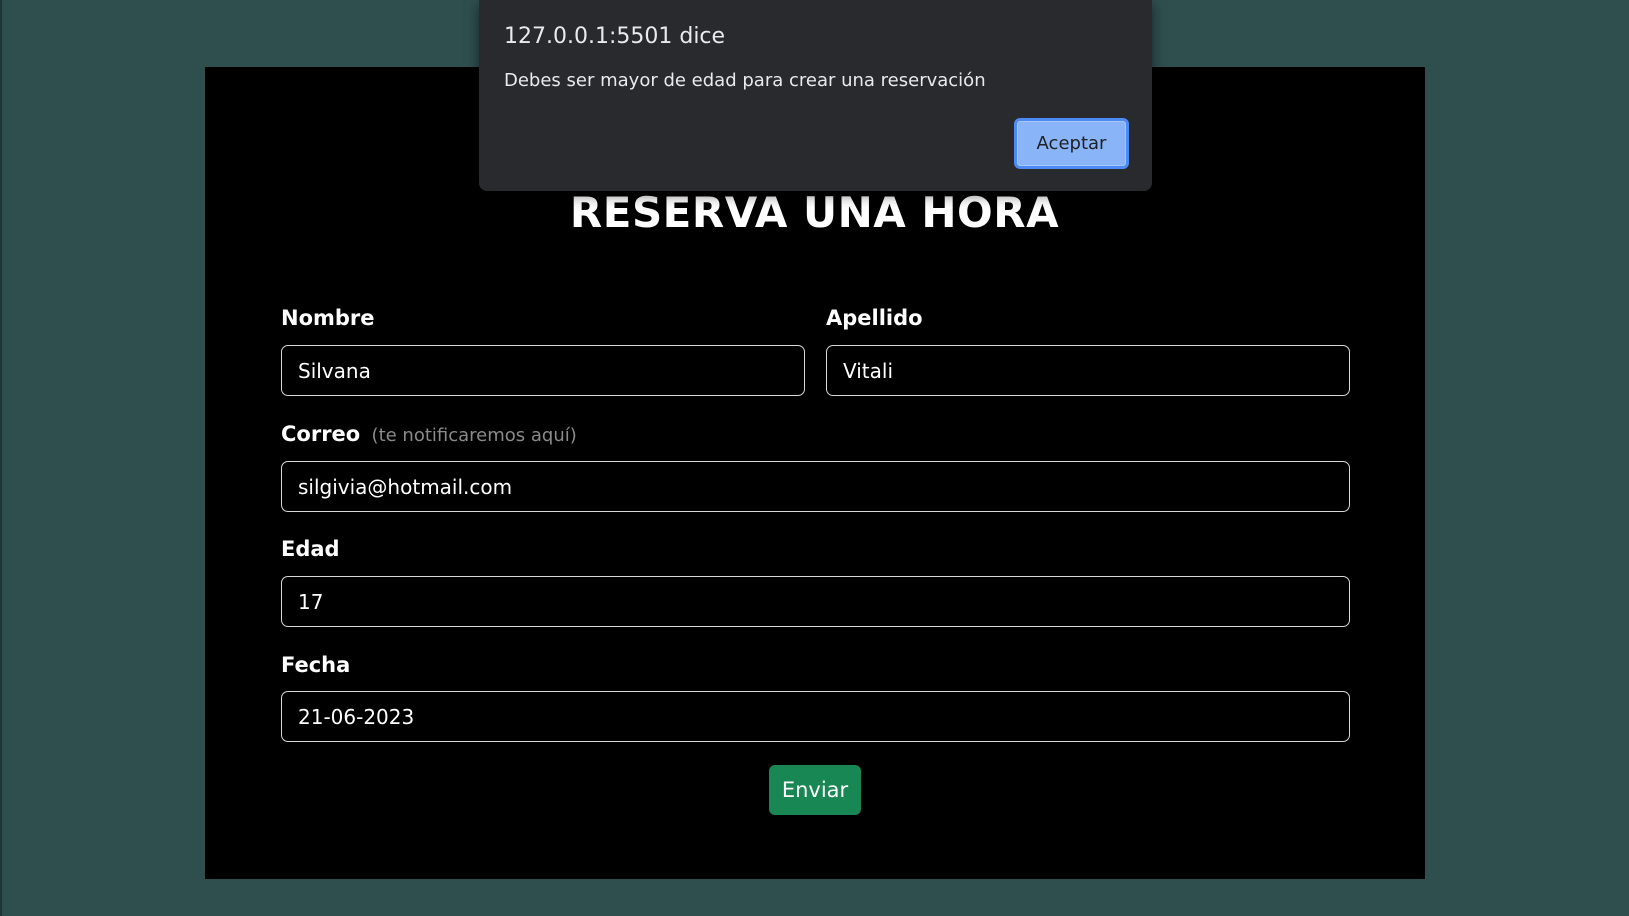  What do you see at coordinates (543, 370) in the screenshot?
I see `nombre-input` at bounding box center [543, 370].